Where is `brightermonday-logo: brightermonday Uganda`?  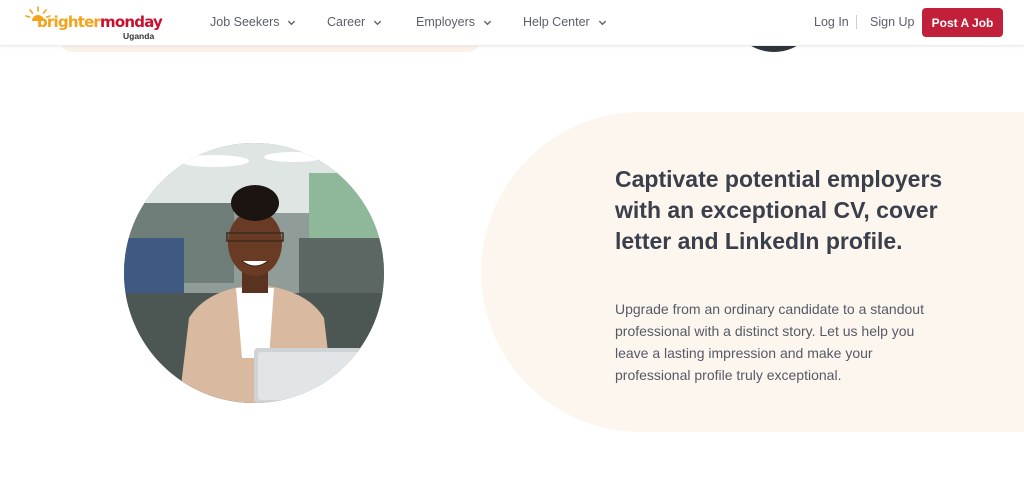 brightermonday-logo: brightermonday Uganda is located at coordinates (94, 23).